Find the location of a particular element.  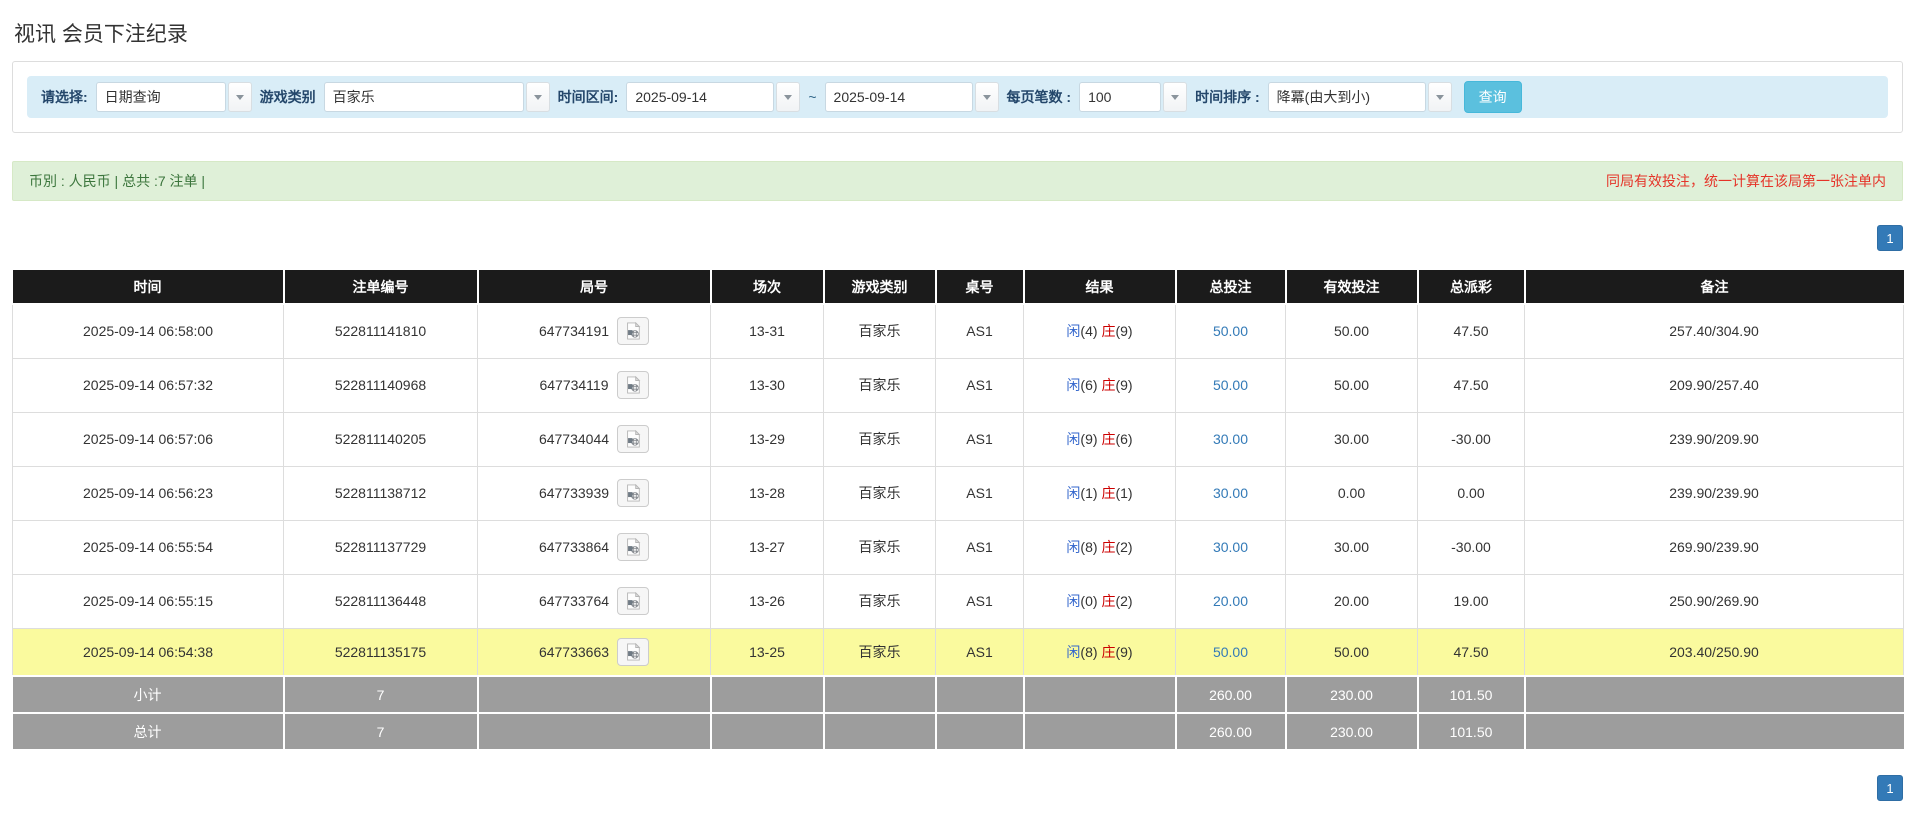

cell-time: 2025-09-14 06:57:06 is located at coordinates (148, 439).